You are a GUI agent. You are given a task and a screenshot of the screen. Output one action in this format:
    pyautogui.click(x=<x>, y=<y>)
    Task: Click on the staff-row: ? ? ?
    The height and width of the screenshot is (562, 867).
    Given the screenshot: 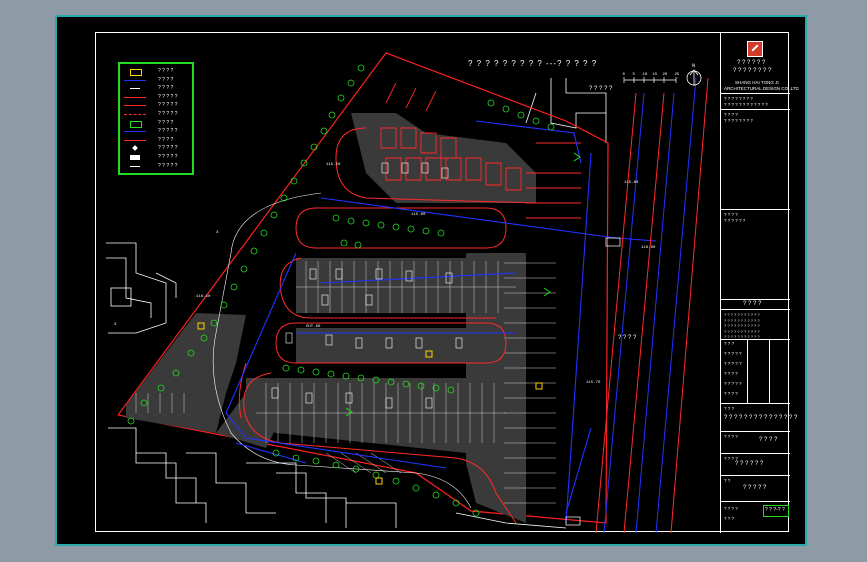 What is the action you would take?
    pyautogui.click(x=729, y=343)
    